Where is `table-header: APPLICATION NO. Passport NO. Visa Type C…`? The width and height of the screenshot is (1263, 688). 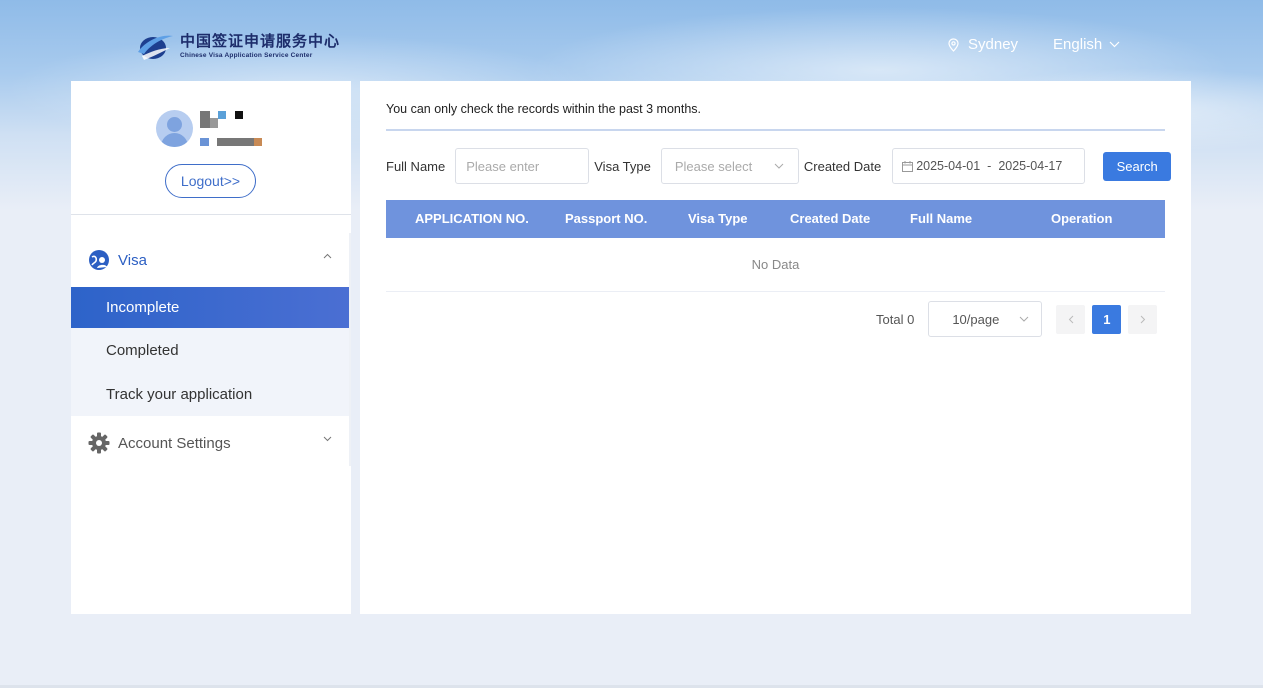
table-header: APPLICATION NO. Passport NO. Visa Type C… is located at coordinates (775, 219).